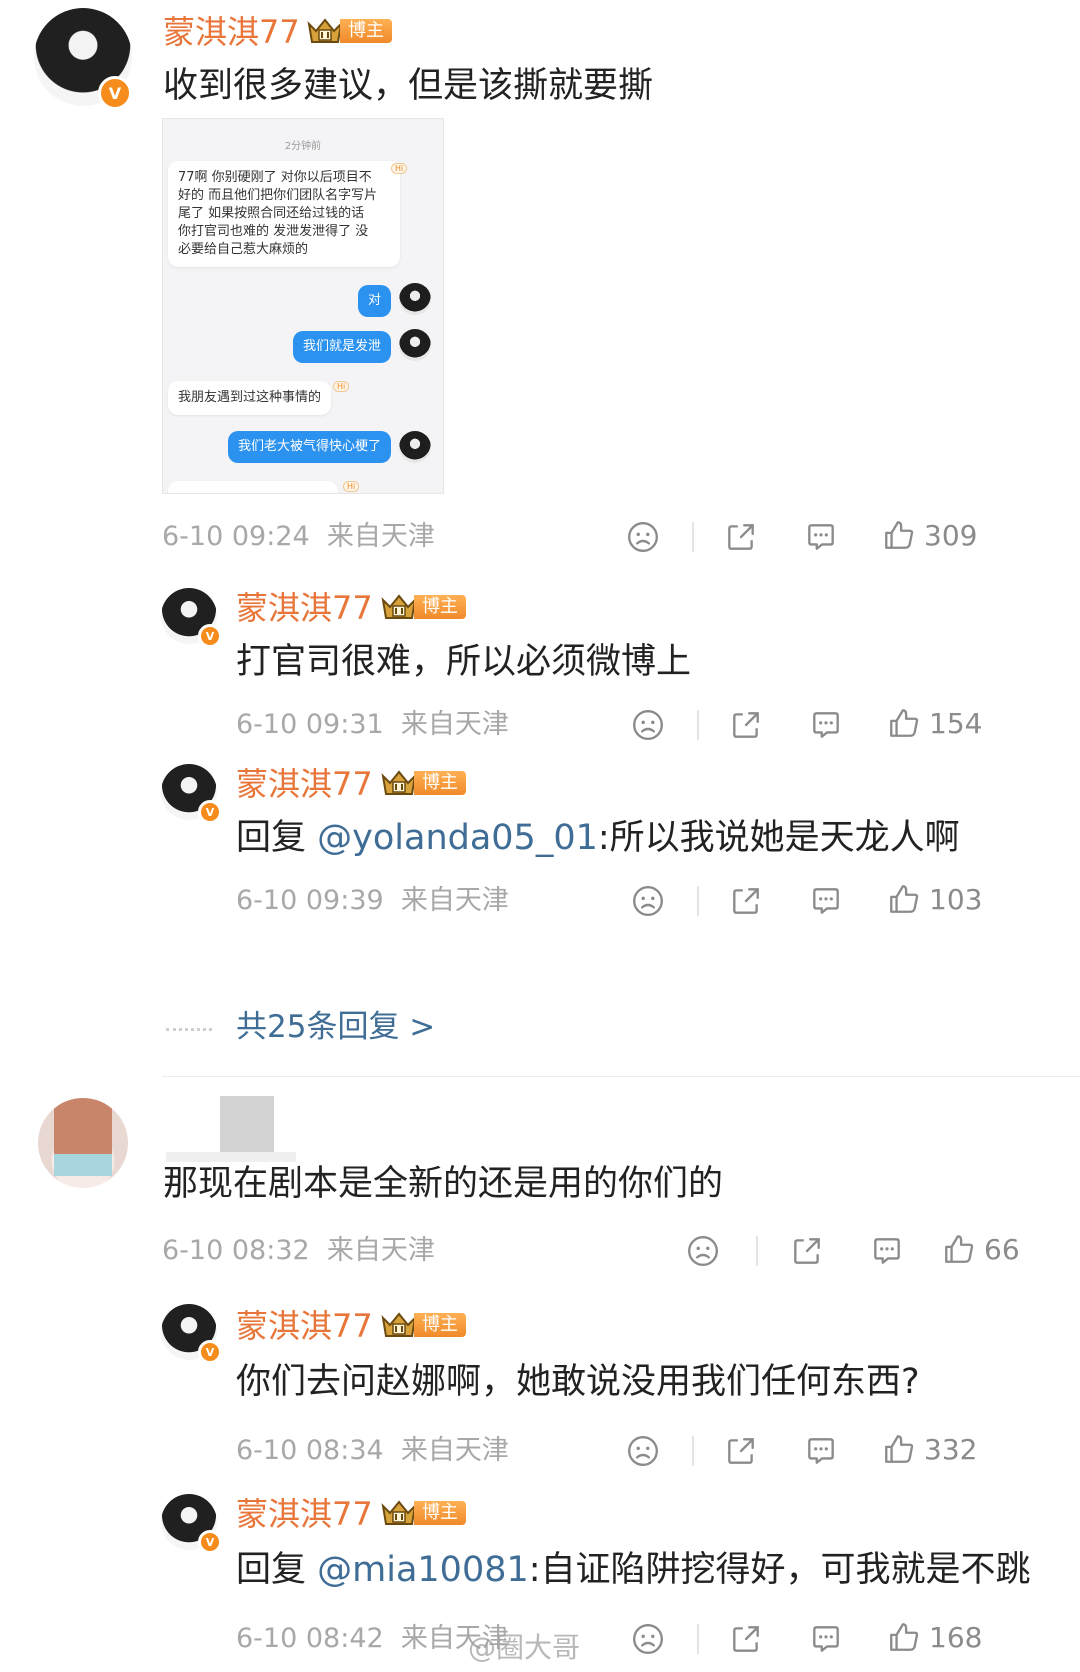 The image size is (1080, 1672). Describe the element at coordinates (380, 1250) in the screenshot. I see `comment-location: 来自天津` at that location.